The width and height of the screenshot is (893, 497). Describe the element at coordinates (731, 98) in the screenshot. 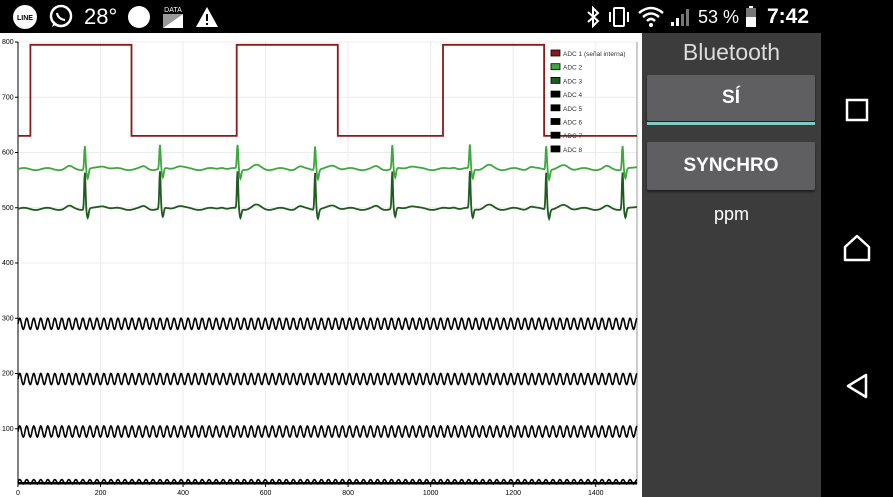

I see `si-button: SÍ` at that location.